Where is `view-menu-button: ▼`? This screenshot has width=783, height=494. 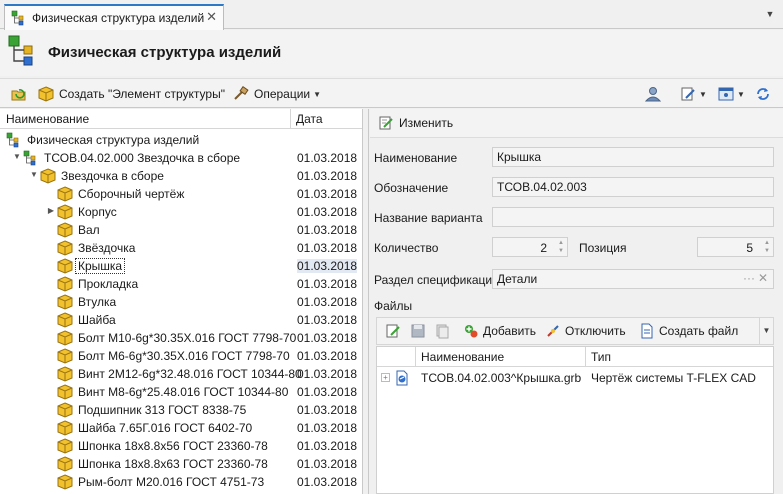
view-menu-button: ▼ is located at coordinates (731, 94).